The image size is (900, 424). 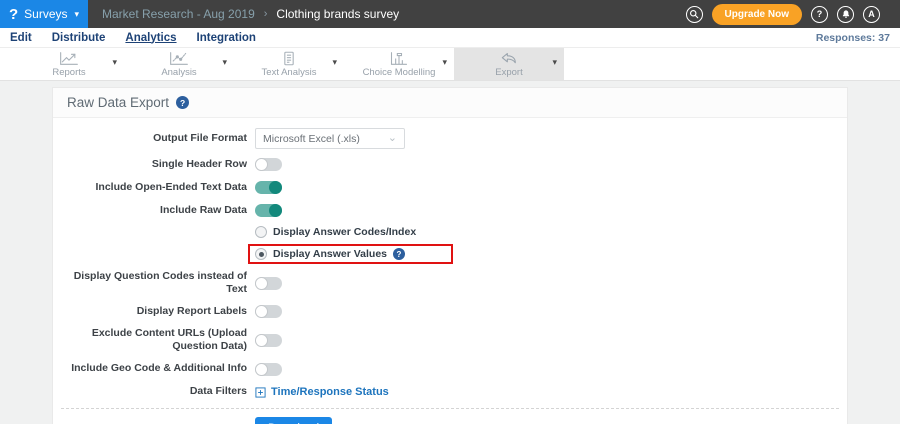 What do you see at coordinates (311, 138) in the screenshot?
I see `selected-option: Microsoft Excel (.xls)` at bounding box center [311, 138].